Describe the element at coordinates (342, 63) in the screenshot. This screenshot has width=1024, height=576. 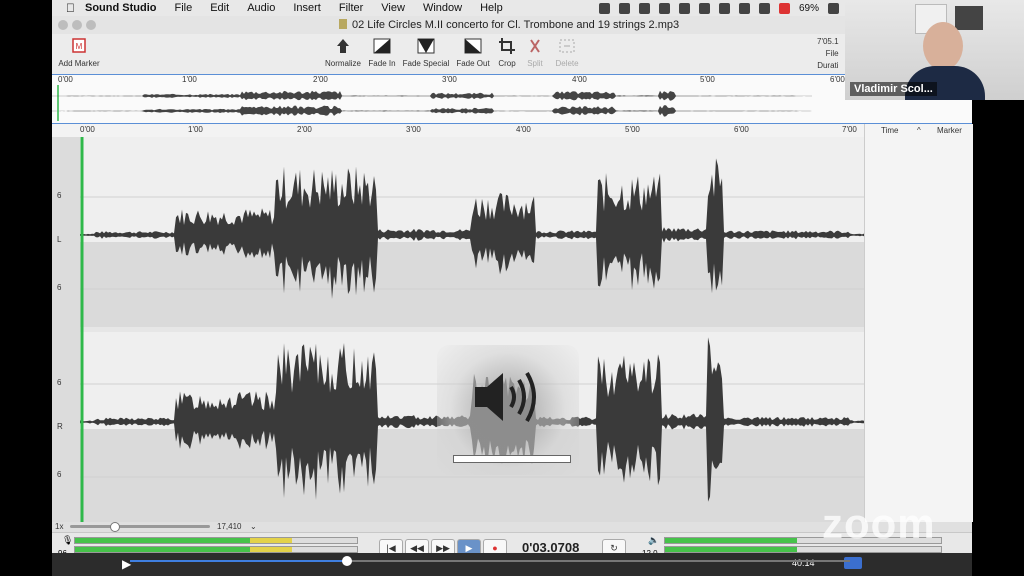
I see `normalize-label: Normalize` at that location.